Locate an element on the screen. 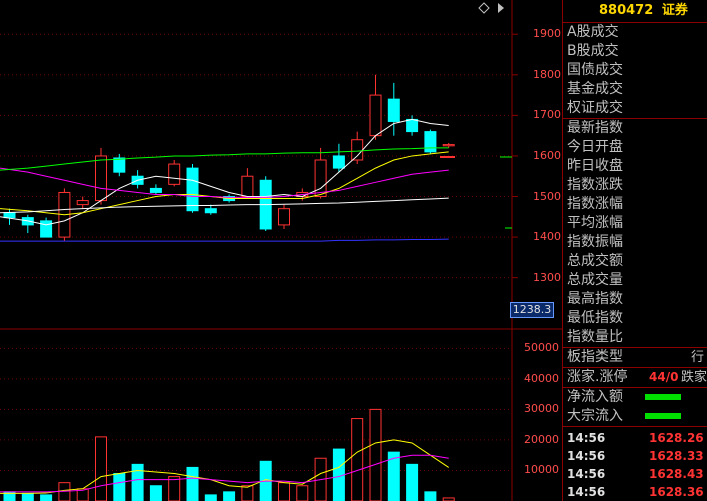  turnover-group: A股成交 B股成交国债成交基金成交权证成交 is located at coordinates (635, 71).